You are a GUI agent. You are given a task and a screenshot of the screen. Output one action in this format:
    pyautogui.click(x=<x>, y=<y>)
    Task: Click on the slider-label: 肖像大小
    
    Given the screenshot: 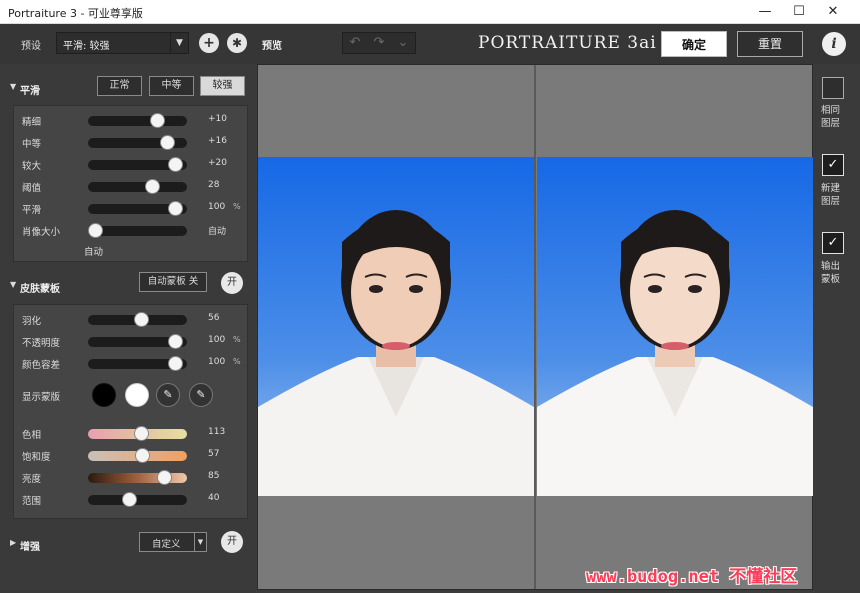 What is the action you would take?
    pyautogui.click(x=41, y=232)
    